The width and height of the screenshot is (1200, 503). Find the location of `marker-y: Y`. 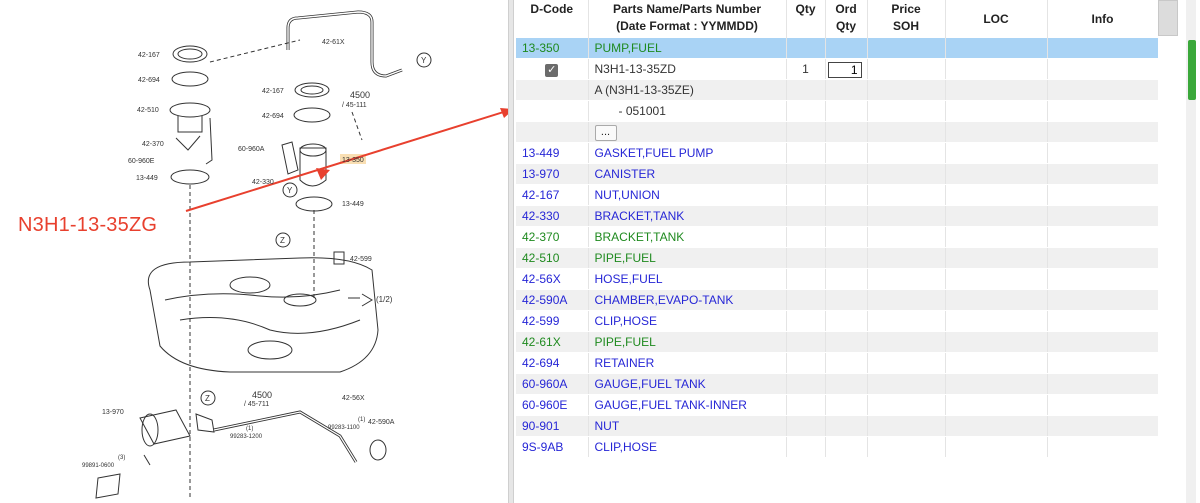

marker-y: Y is located at coordinates (290, 190).